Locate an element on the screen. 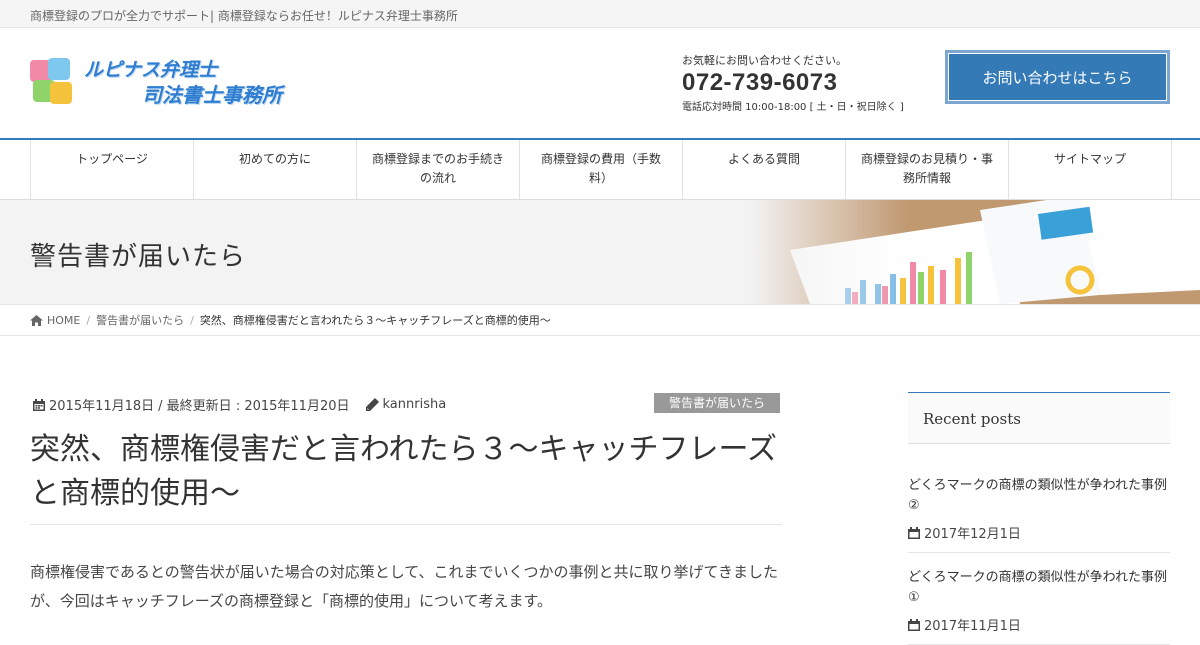 The image size is (1200, 645). recent-post-link: どくろマークの商標の類似性が争われた事例① is located at coordinates (1039, 588).